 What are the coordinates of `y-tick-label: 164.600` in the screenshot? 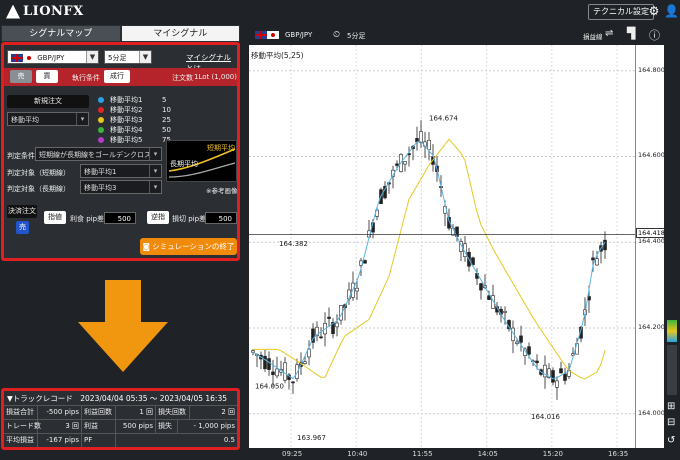 It's located at (651, 155).